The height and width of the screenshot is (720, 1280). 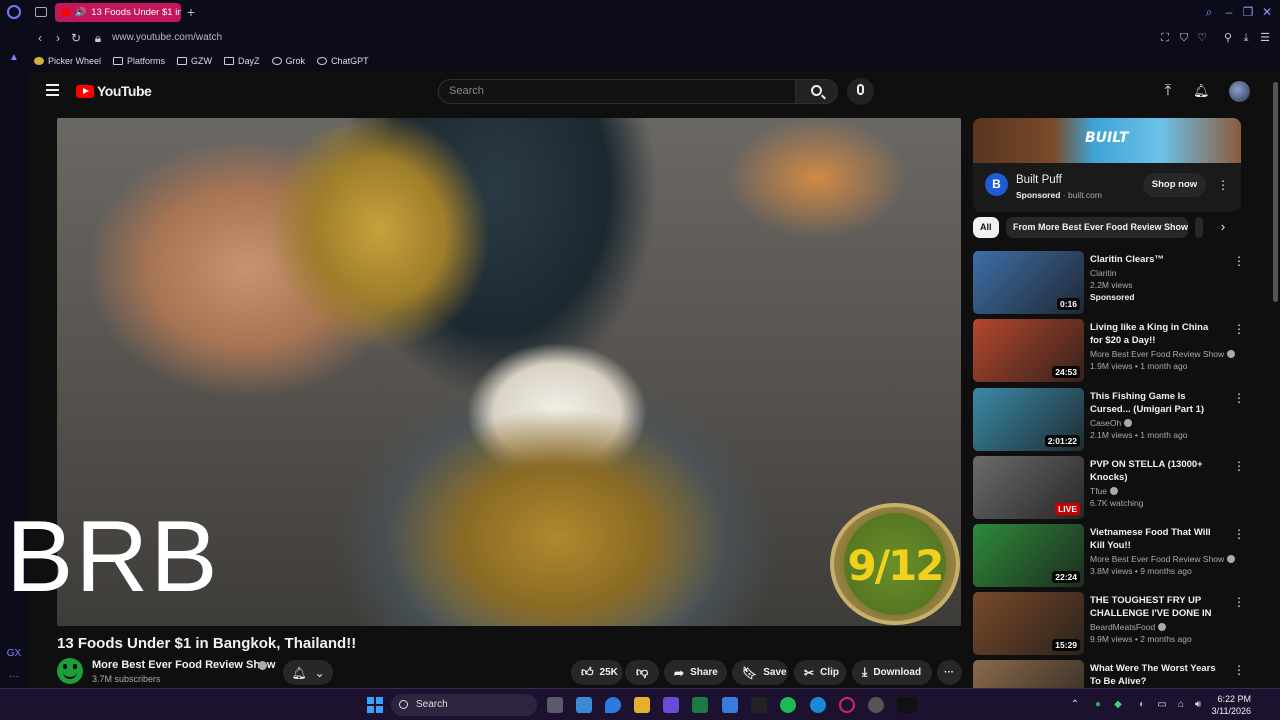 What do you see at coordinates (242, 61) in the screenshot?
I see `bookmark-dayz: DayZ` at bounding box center [242, 61].